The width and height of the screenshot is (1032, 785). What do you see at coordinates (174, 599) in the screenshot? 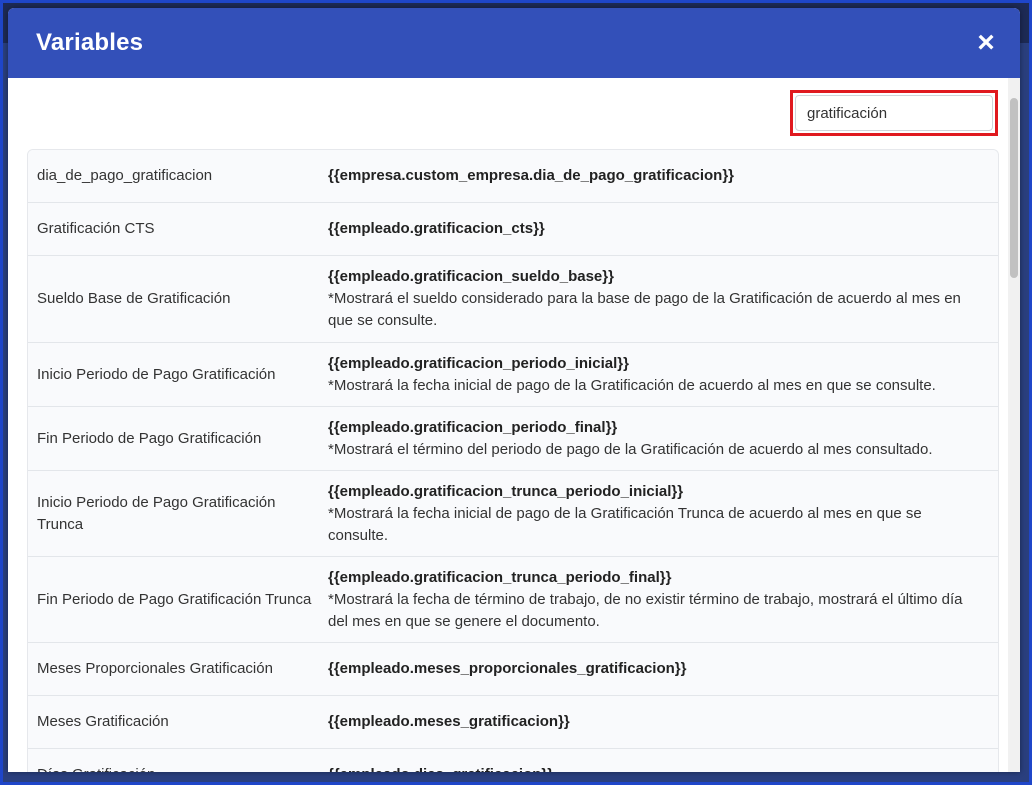
I see `variable-name: Fin Periodo de Pago Gratificación Trunca` at bounding box center [174, 599].